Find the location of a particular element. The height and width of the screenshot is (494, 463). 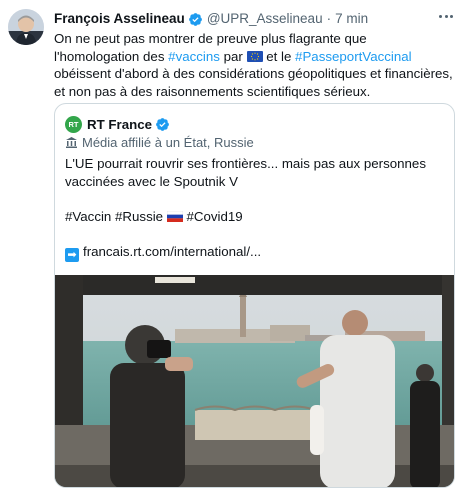

author-handle: @UPR_Asselineau is located at coordinates (265, 19).